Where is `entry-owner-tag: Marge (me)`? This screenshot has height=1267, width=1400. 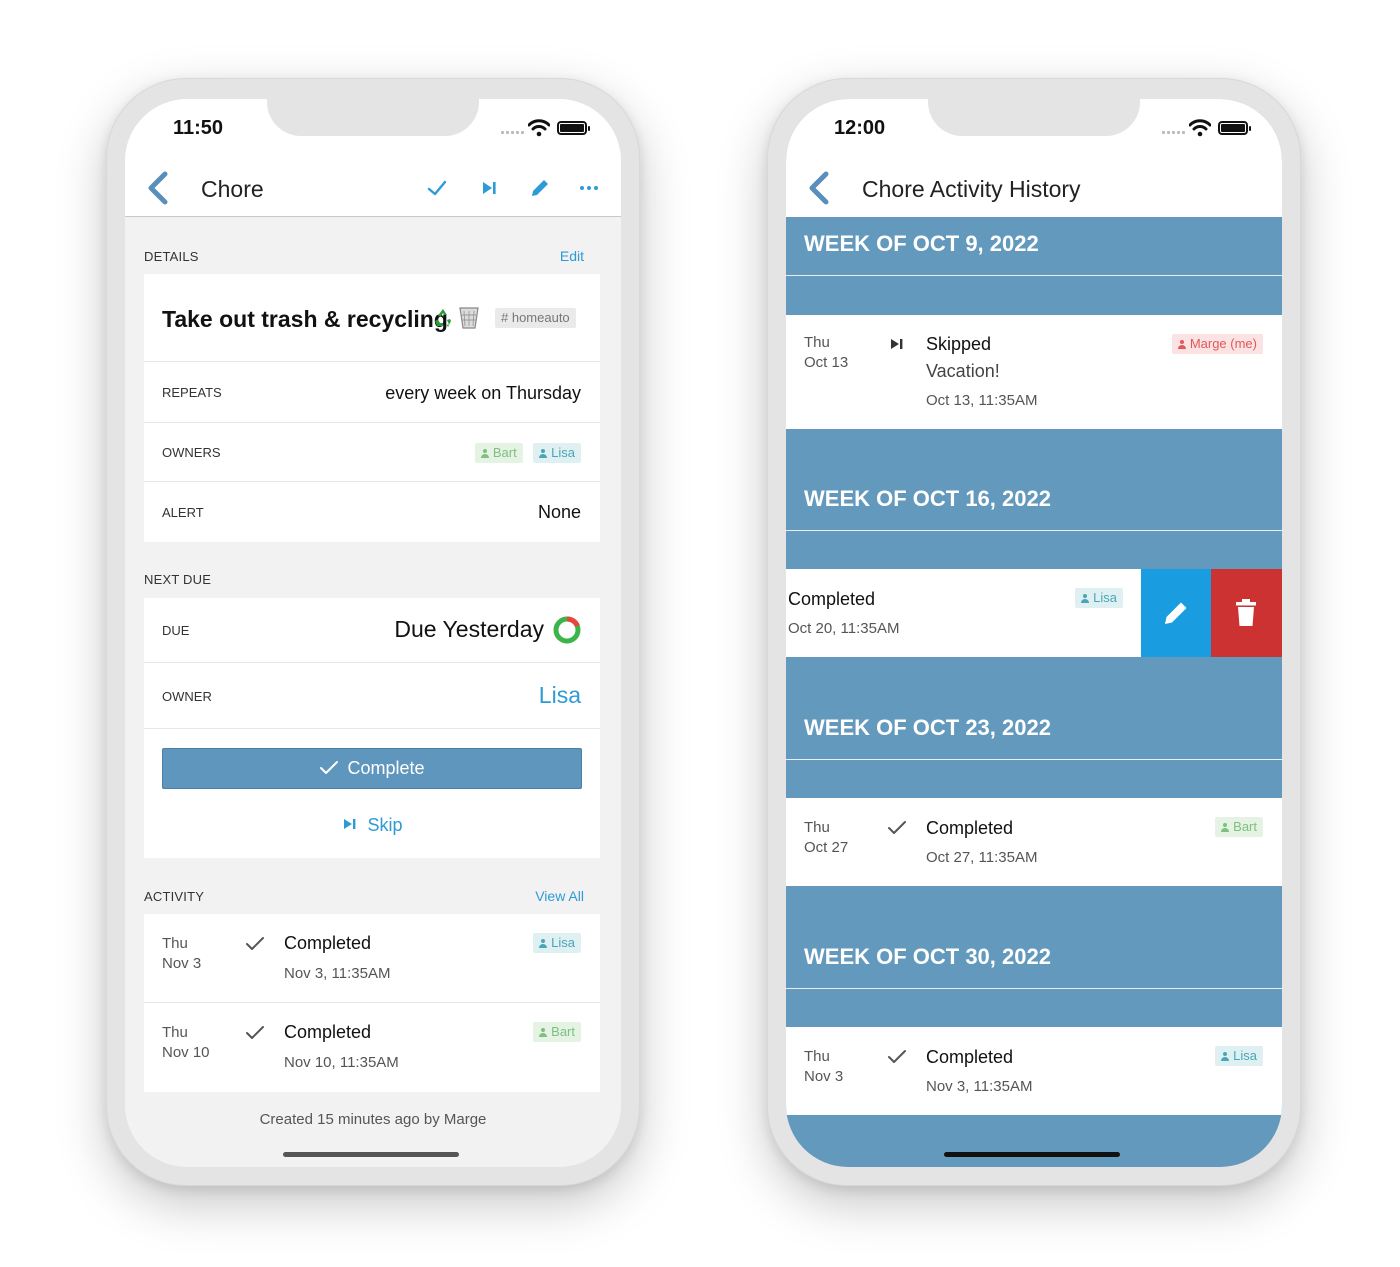
entry-owner-tag: Marge (me) is located at coordinates (1217, 344).